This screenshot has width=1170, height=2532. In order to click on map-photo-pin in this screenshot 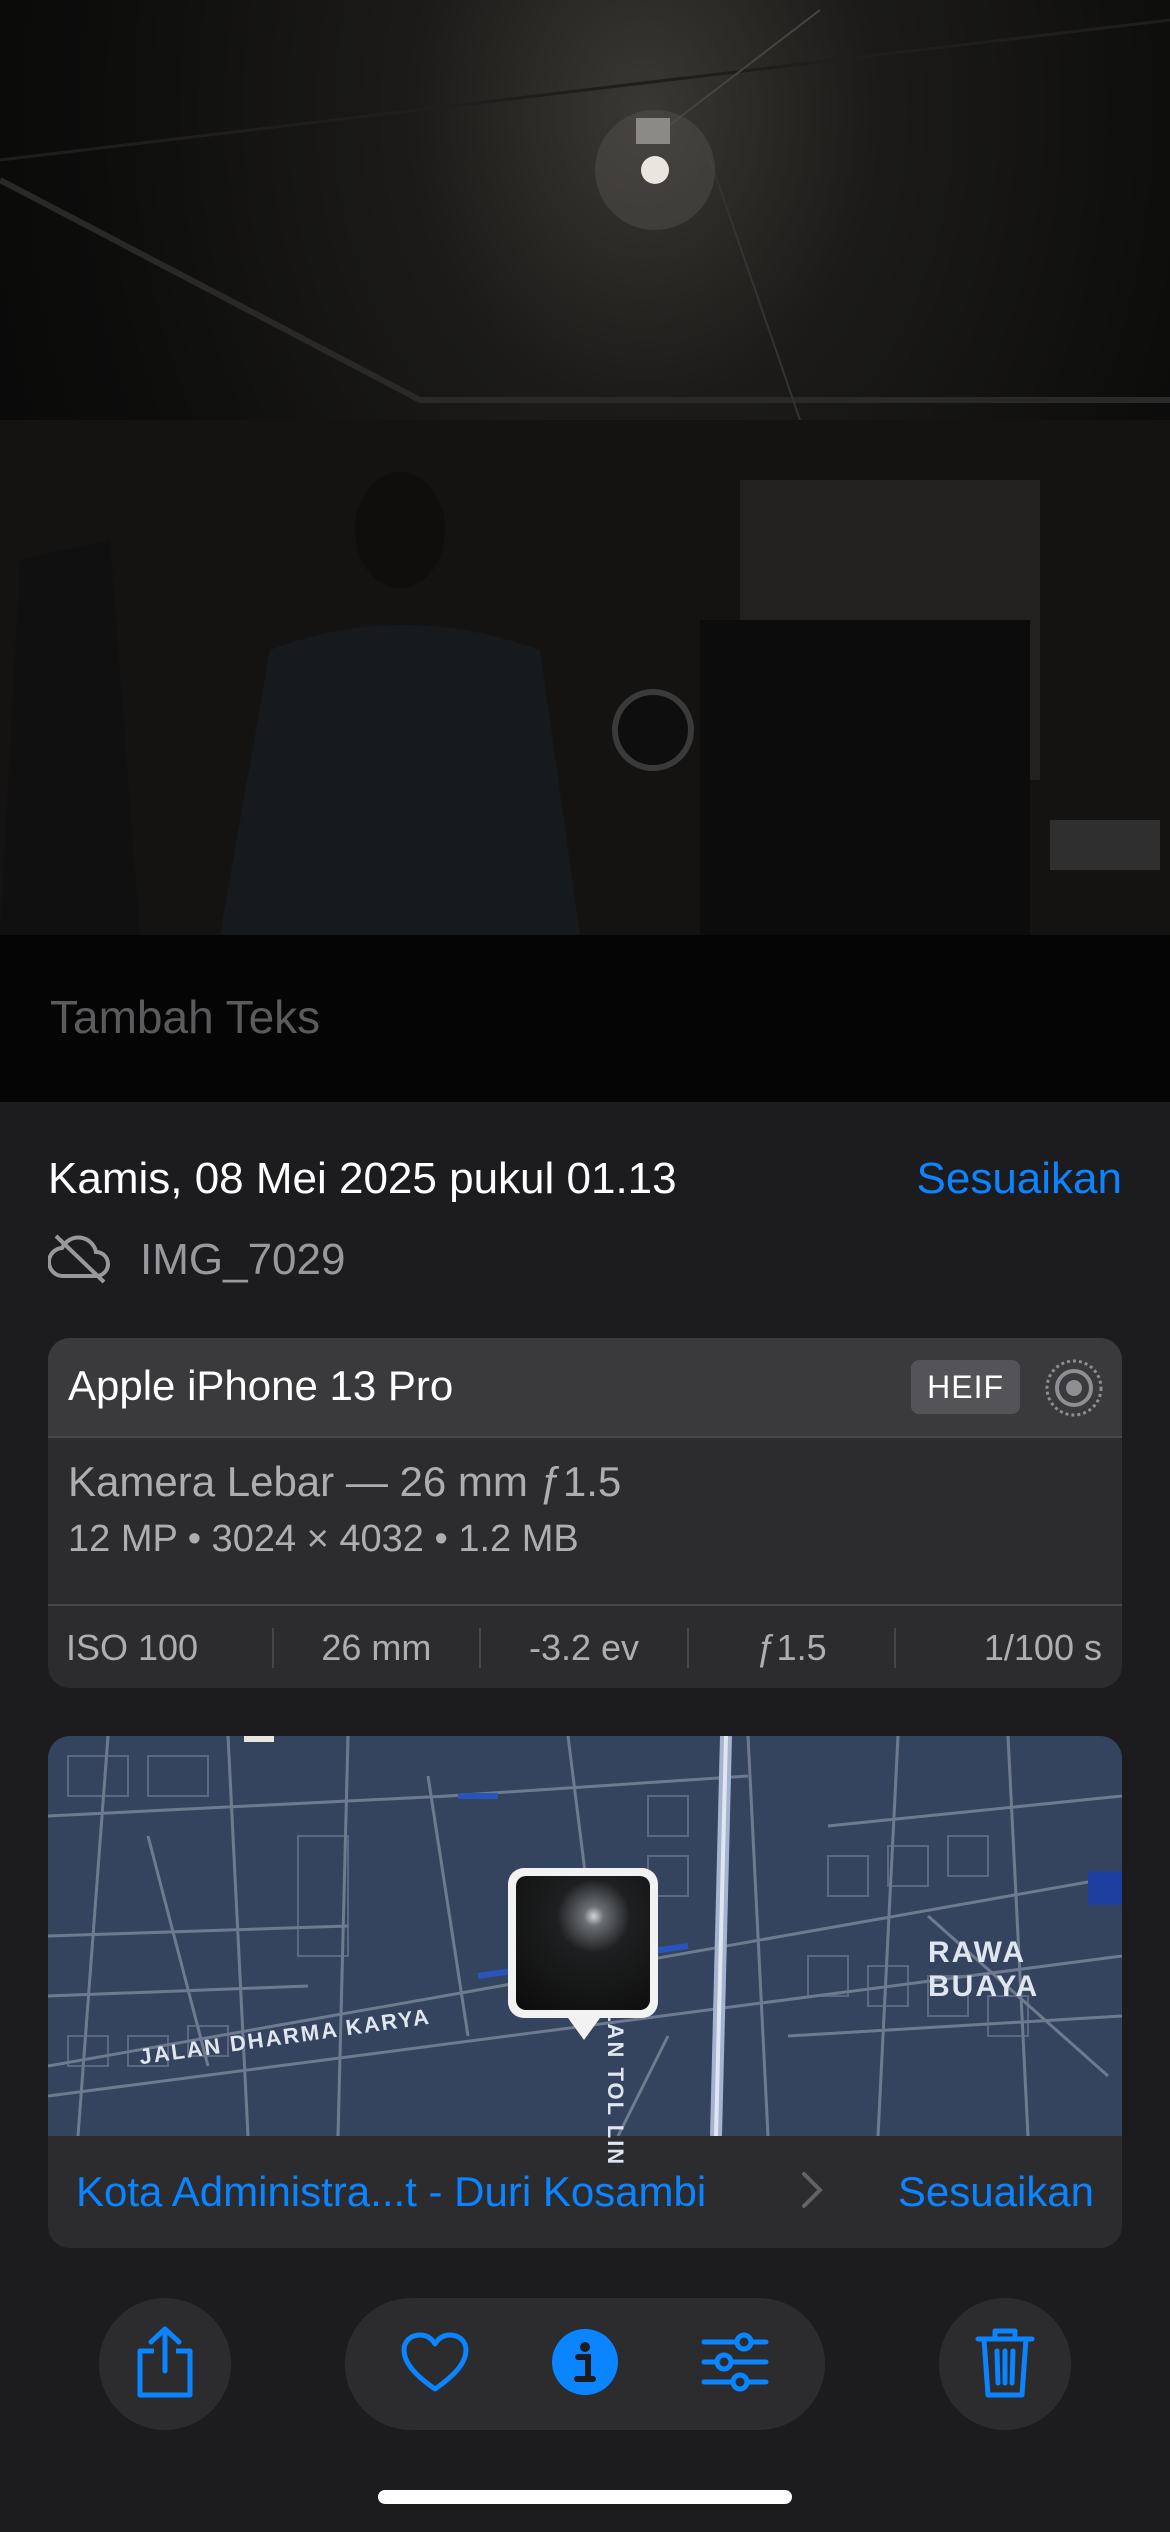, I will do `click(583, 1954)`.